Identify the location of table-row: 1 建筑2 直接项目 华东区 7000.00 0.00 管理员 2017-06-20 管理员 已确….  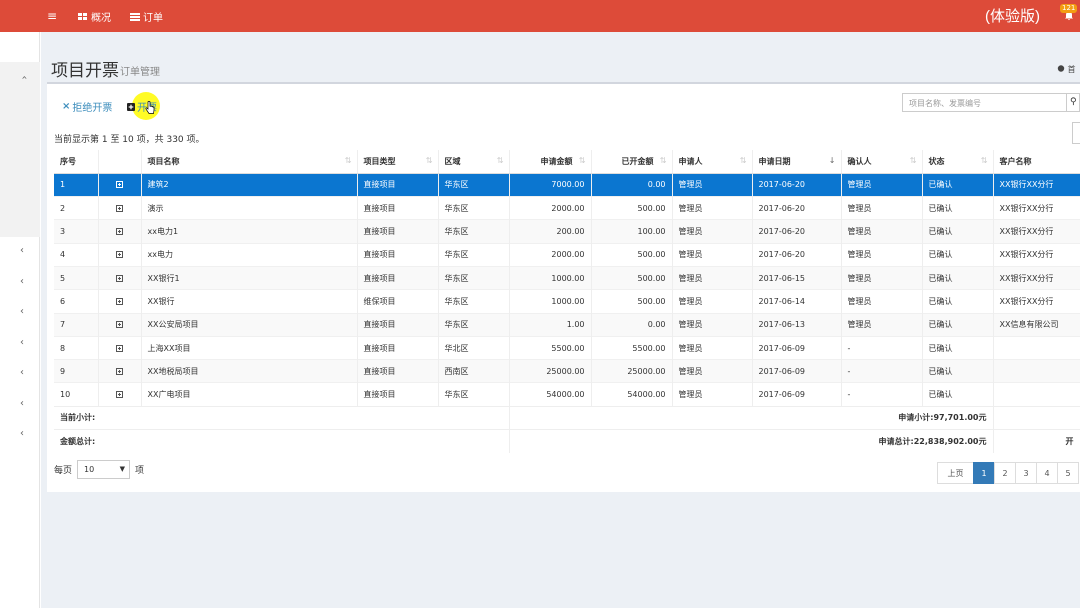
(567, 184).